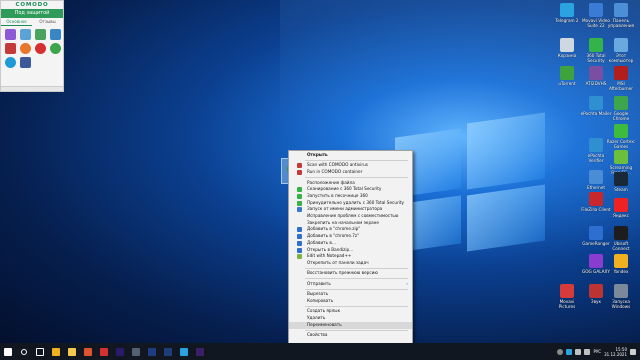 The height and width of the screenshot is (360, 640). I want to click on app-icon, so click(136, 351).